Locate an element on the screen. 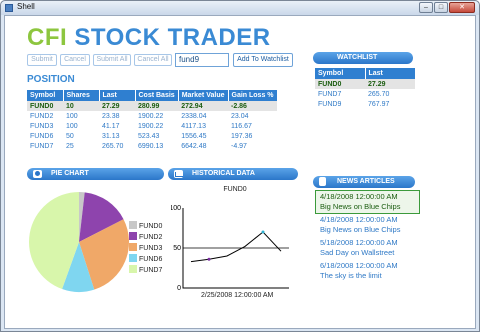  maximize-button: □ is located at coordinates (441, 7).